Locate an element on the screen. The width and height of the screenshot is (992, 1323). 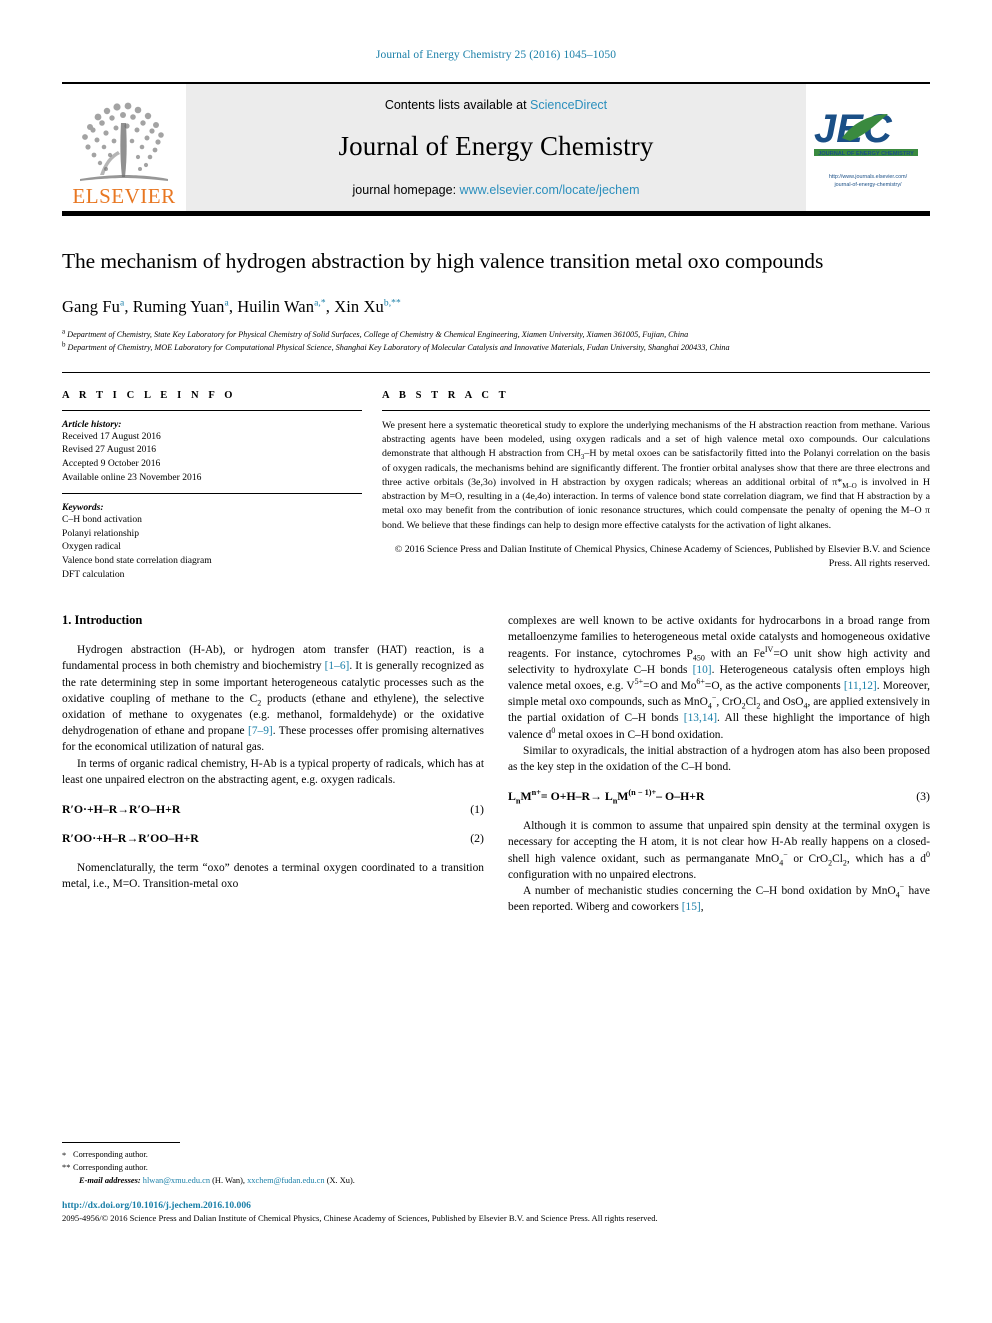
email-label: E-mail addresses: is located at coordinates (110, 1181).